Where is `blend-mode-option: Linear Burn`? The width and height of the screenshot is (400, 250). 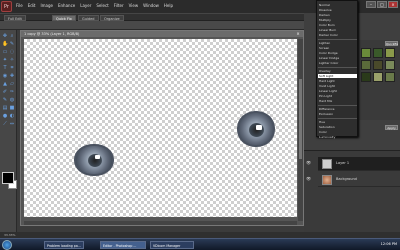
blend-mode-option: Linear Burn is located at coordinates (327, 30).